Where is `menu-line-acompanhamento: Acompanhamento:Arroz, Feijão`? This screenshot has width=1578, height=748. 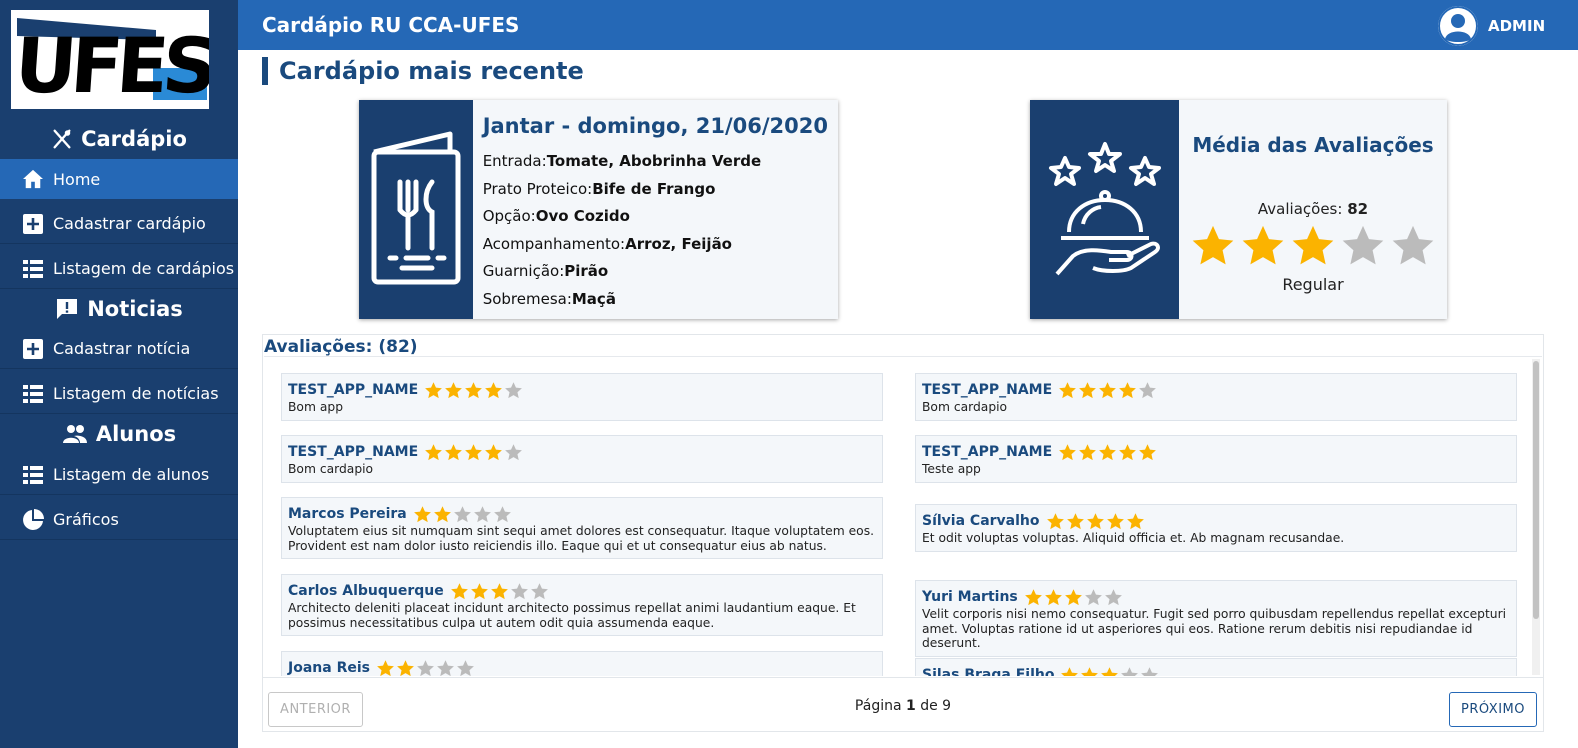 menu-line-acompanhamento: Acompanhamento:Arroz, Feijão is located at coordinates (655, 245).